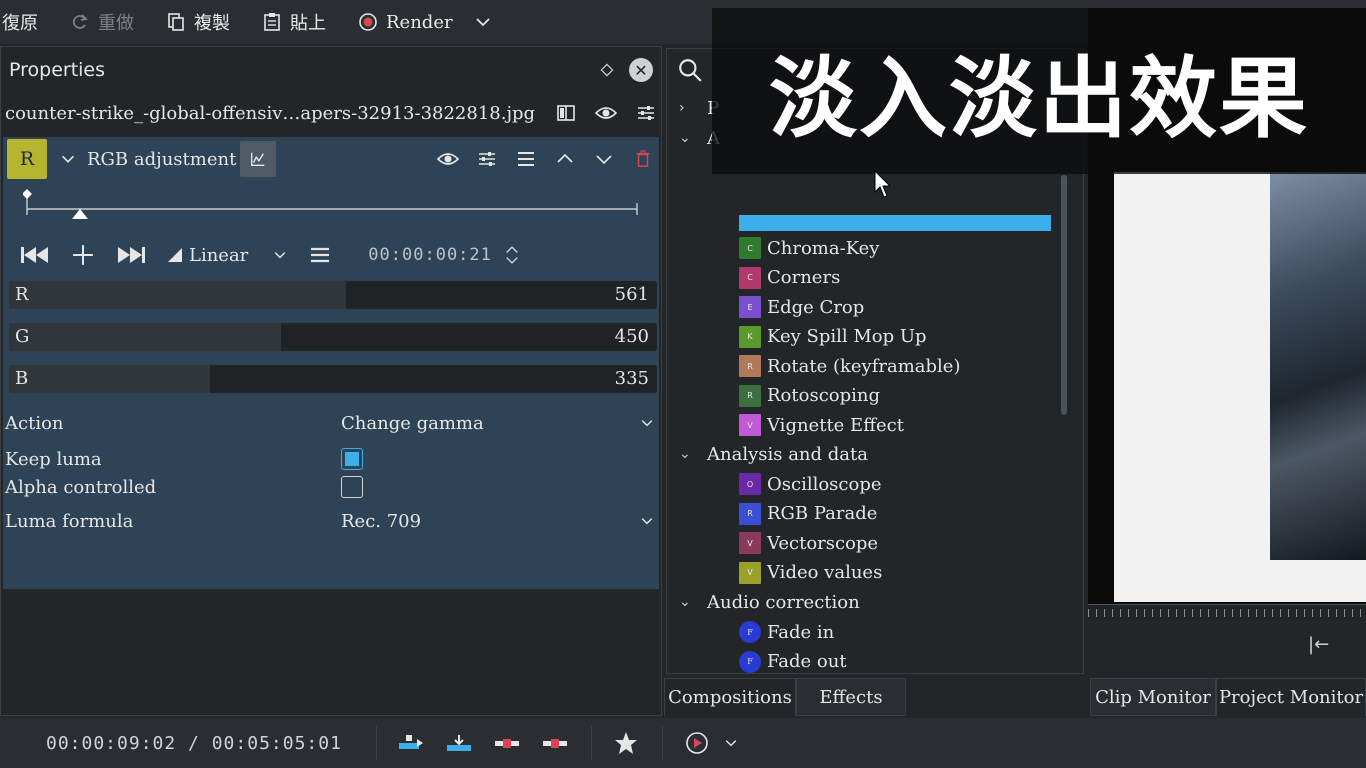 The height and width of the screenshot is (768, 1366). Describe the element at coordinates (175, 255) in the screenshot. I see `linear-ramp-icon` at that location.